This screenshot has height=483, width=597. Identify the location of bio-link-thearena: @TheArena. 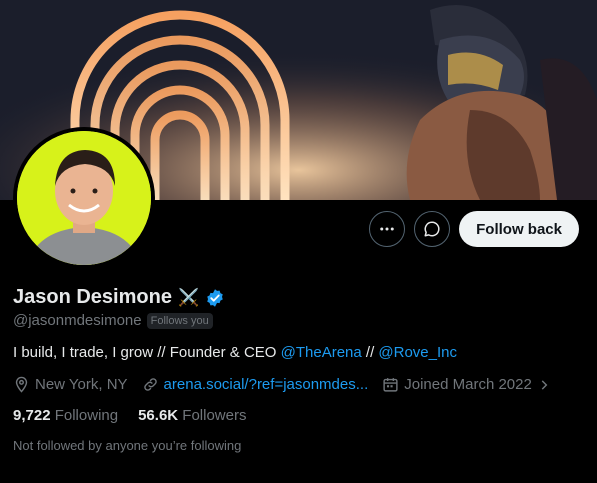
(321, 352).